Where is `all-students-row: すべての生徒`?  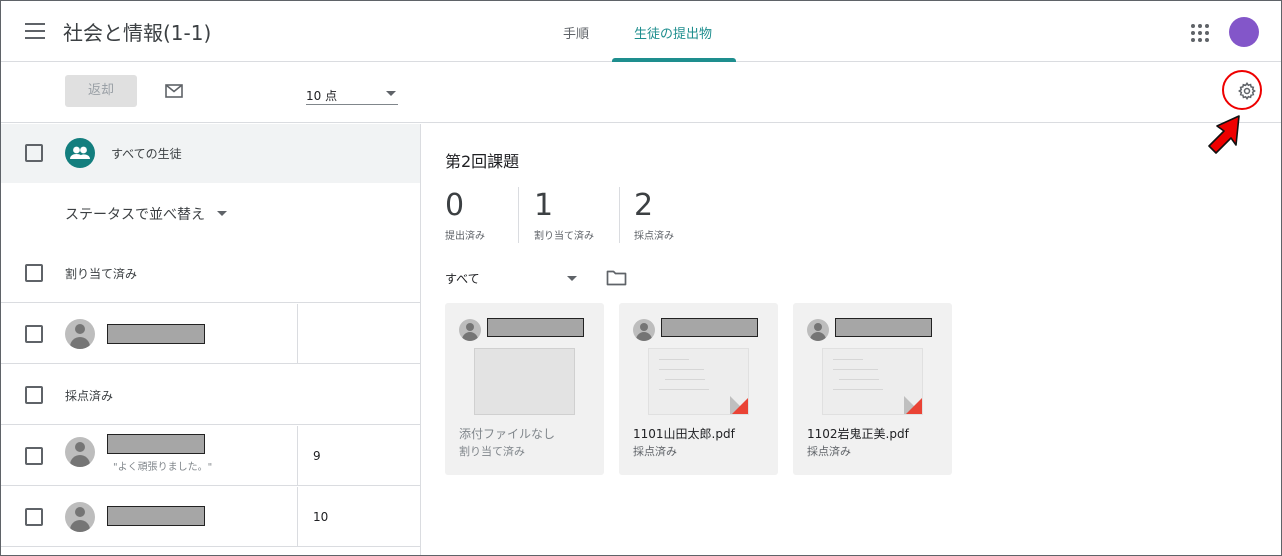
all-students-row: すべての生徒 is located at coordinates (210, 153).